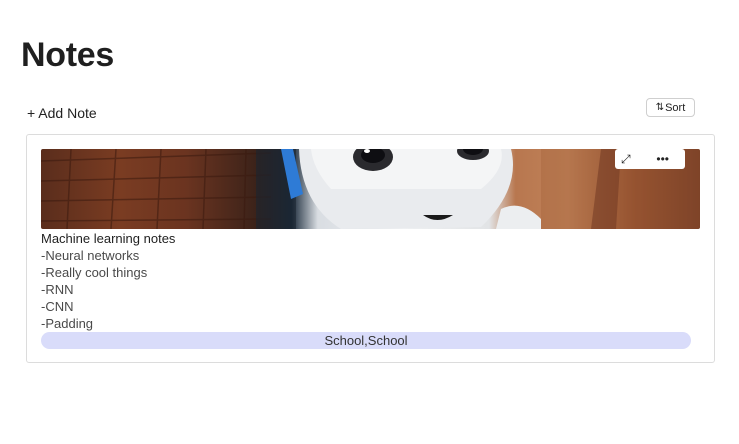  Describe the element at coordinates (57, 289) in the screenshot. I see `note-line: -RNN` at that location.